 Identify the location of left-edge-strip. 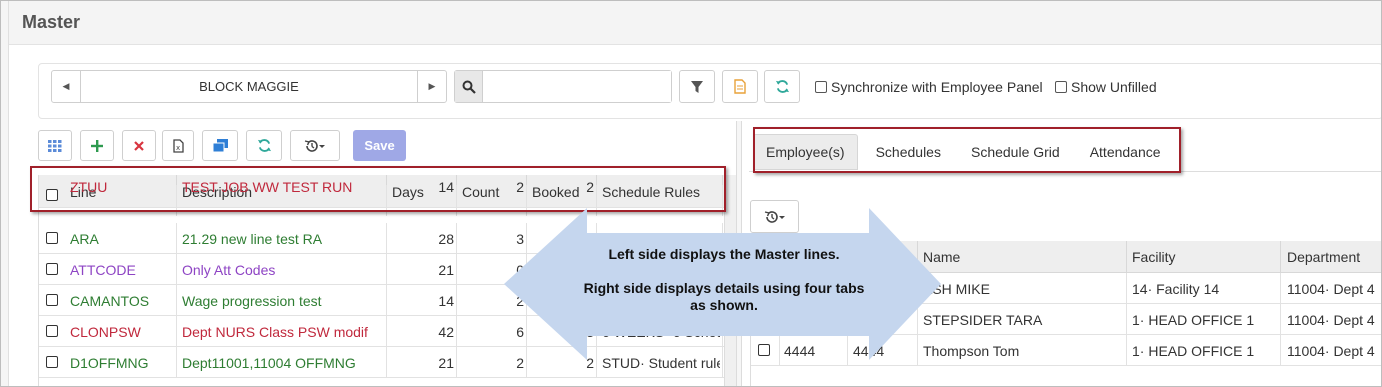
(5, 193).